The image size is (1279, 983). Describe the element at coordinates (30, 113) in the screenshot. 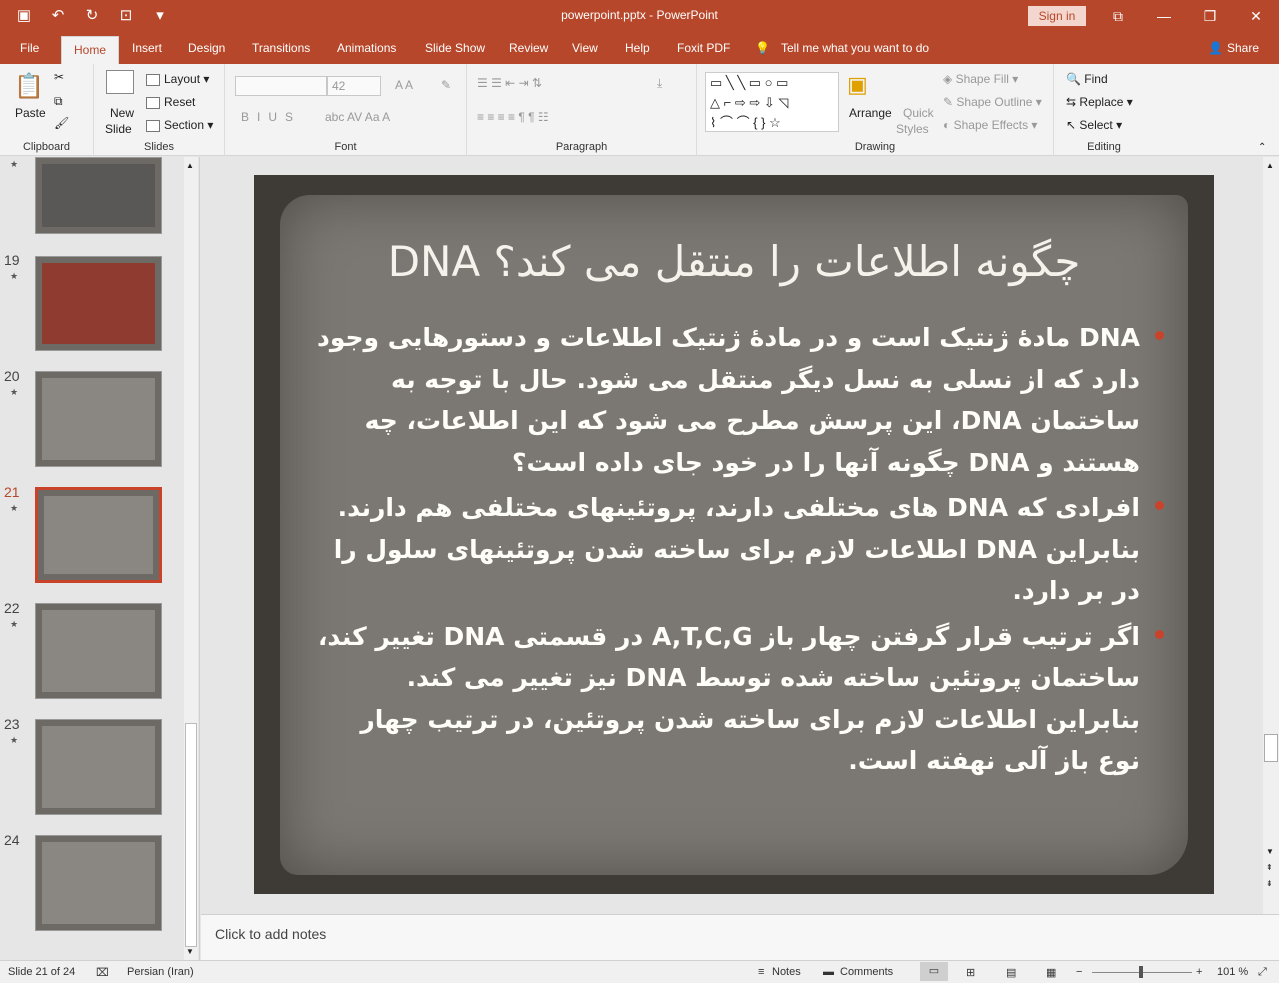

I see `paste-button: Paste` at that location.